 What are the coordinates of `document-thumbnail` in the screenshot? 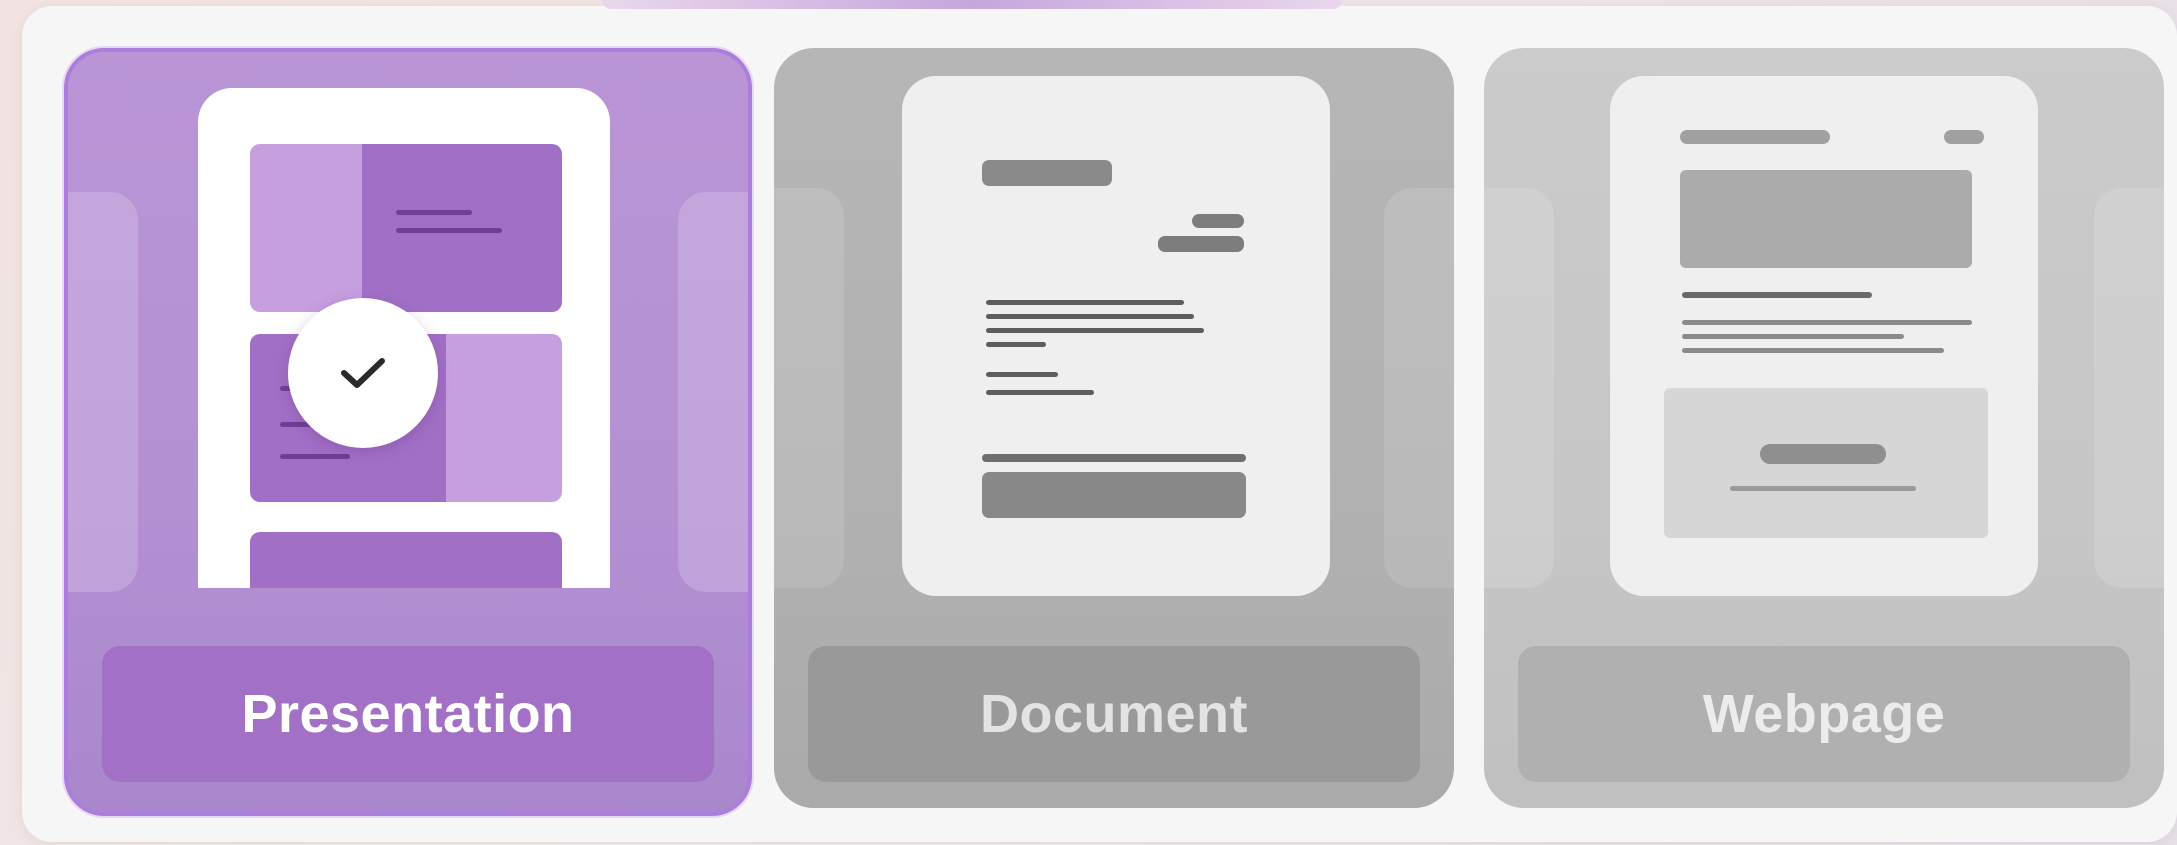 It's located at (1116, 336).